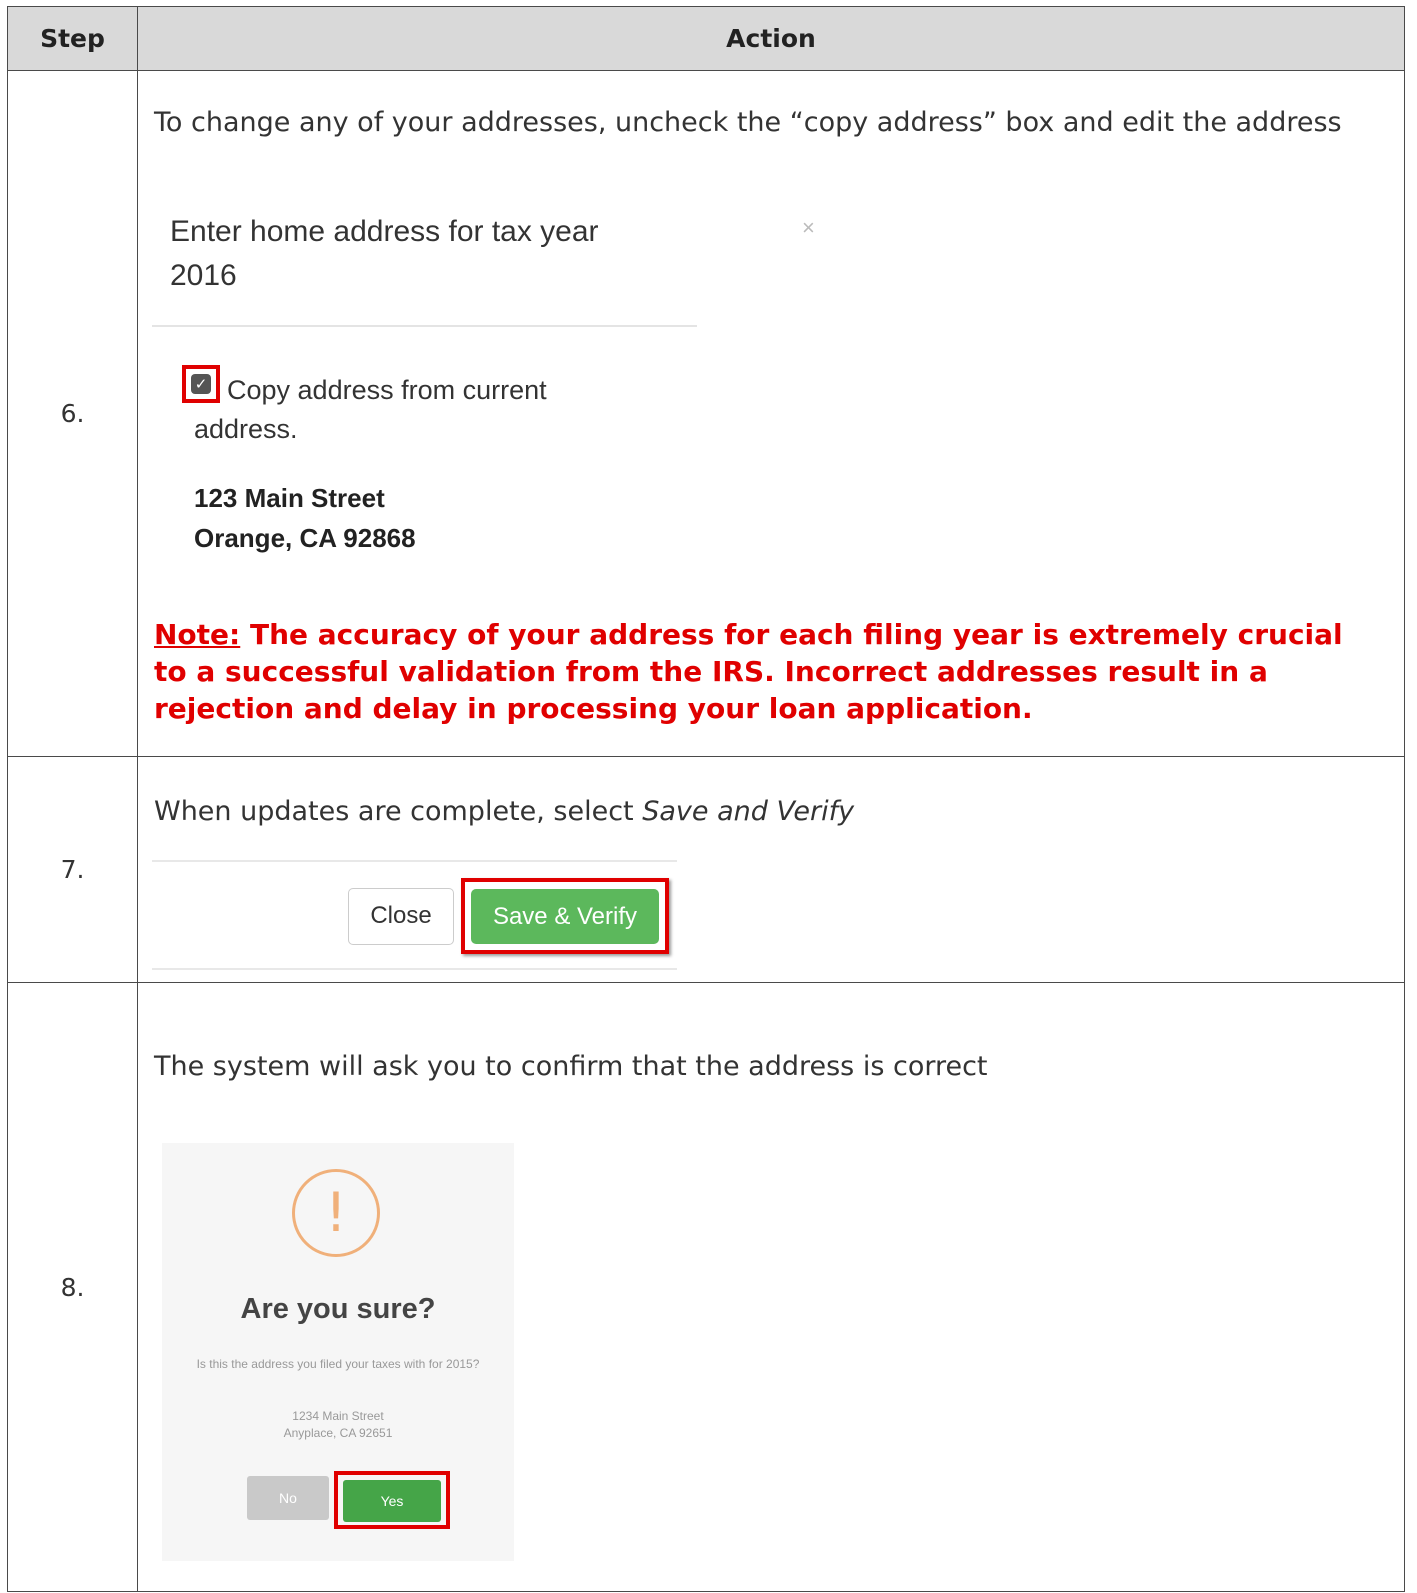 The width and height of the screenshot is (1417, 1593). I want to click on footer-bottom-divider, so click(414, 969).